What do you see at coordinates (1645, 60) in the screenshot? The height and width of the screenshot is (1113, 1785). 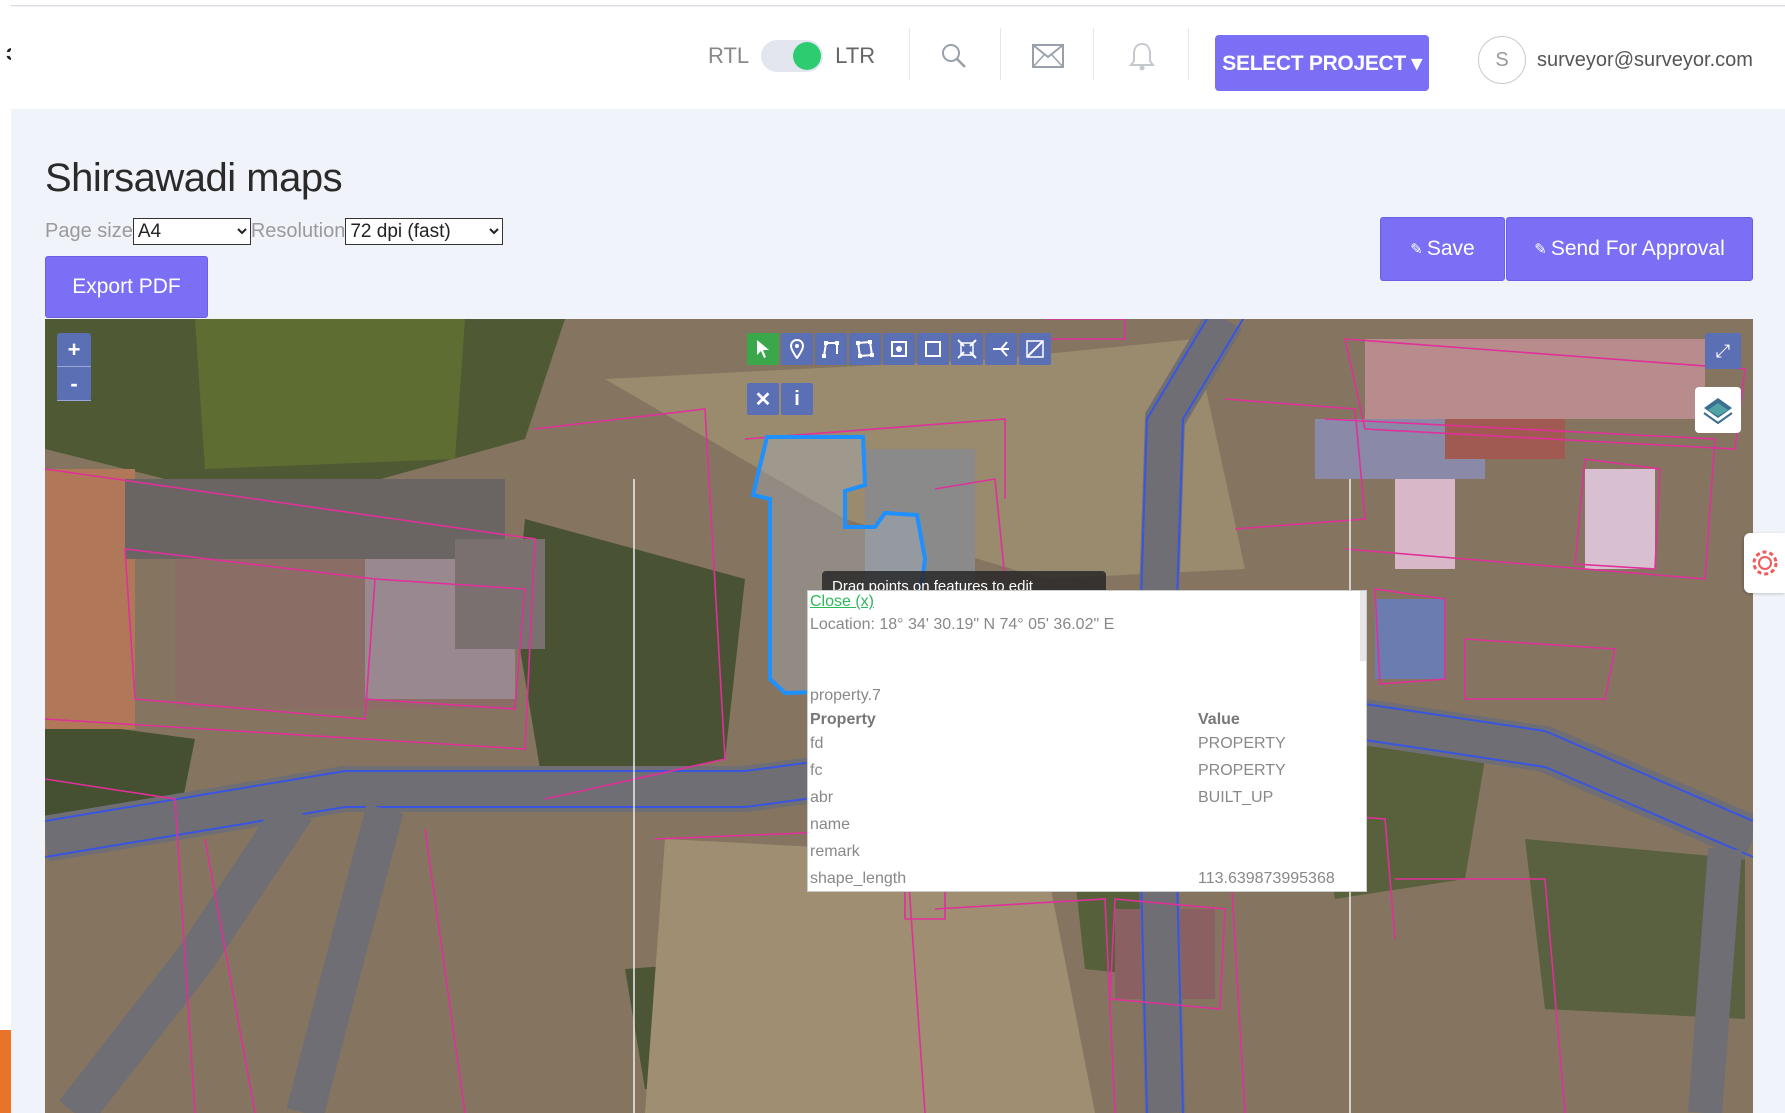 I see `user-email: surveyor@surveyor.com` at bounding box center [1645, 60].